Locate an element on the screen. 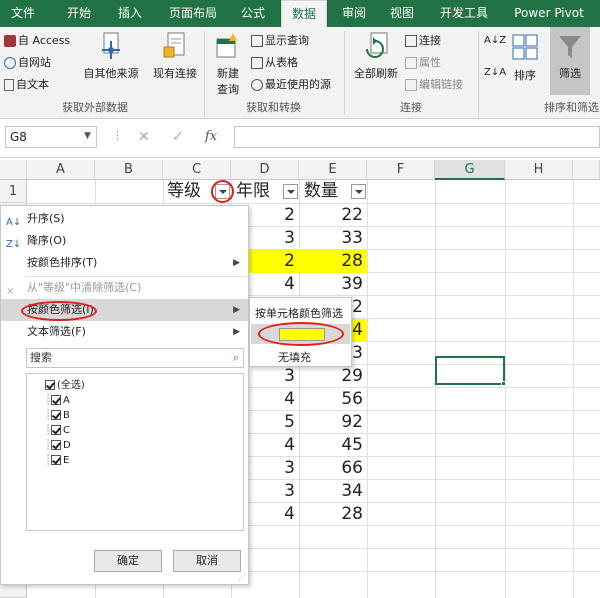 The width and height of the screenshot is (600, 598). sort-button: 排序 is located at coordinates (525, 62).